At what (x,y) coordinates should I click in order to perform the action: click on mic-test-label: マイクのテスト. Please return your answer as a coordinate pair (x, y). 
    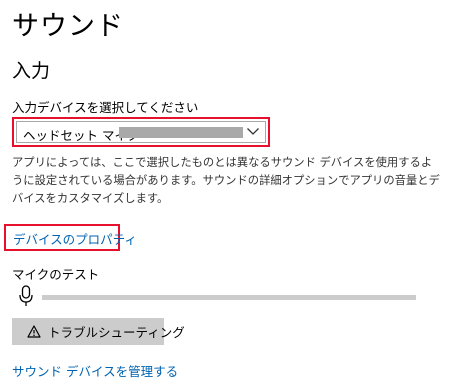
    Looking at the image, I should click on (56, 274).